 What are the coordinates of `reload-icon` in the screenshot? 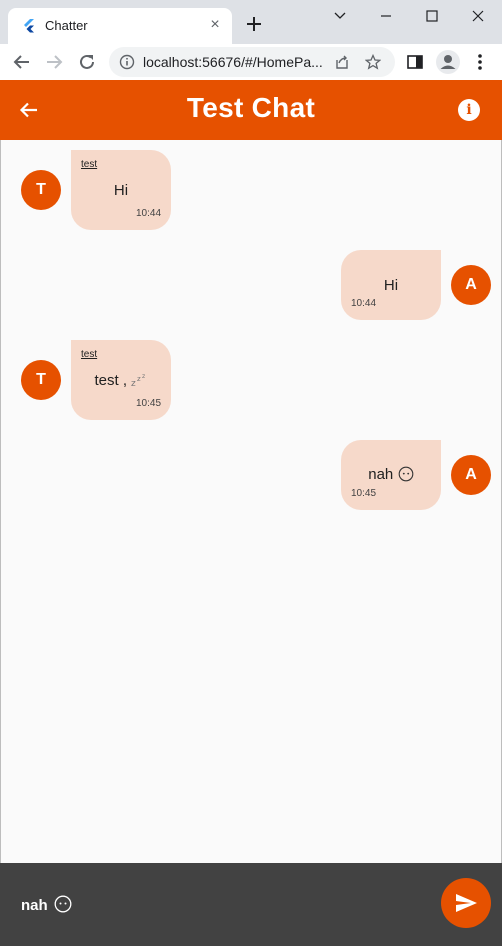 It's located at (87, 62).